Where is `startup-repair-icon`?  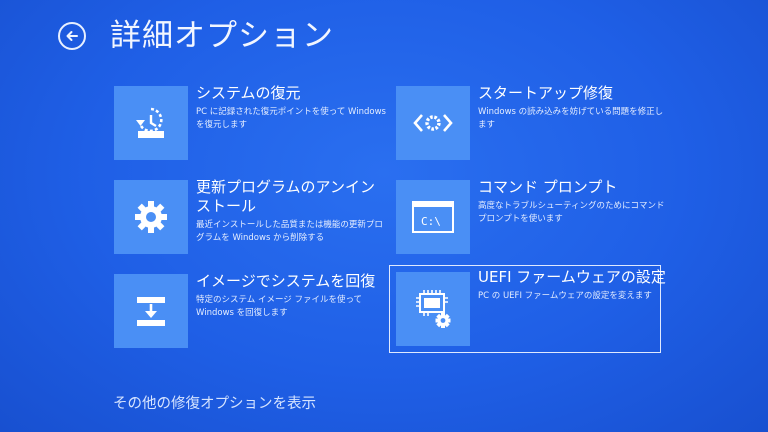
startup-repair-icon is located at coordinates (433, 123).